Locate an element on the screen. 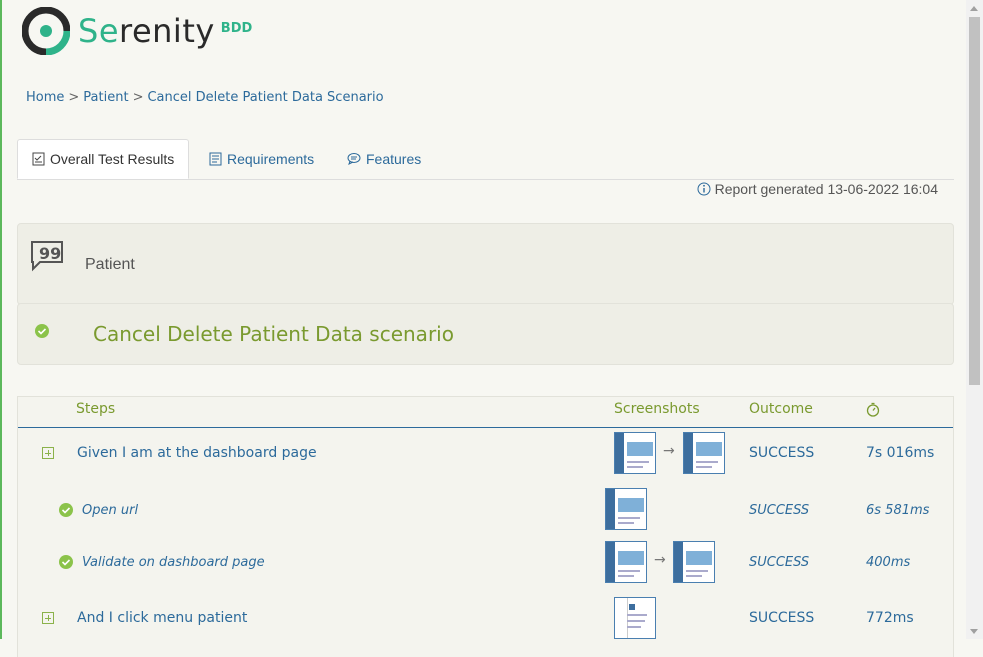  tab-overall-test-results: Overall Test Results is located at coordinates (103, 159).